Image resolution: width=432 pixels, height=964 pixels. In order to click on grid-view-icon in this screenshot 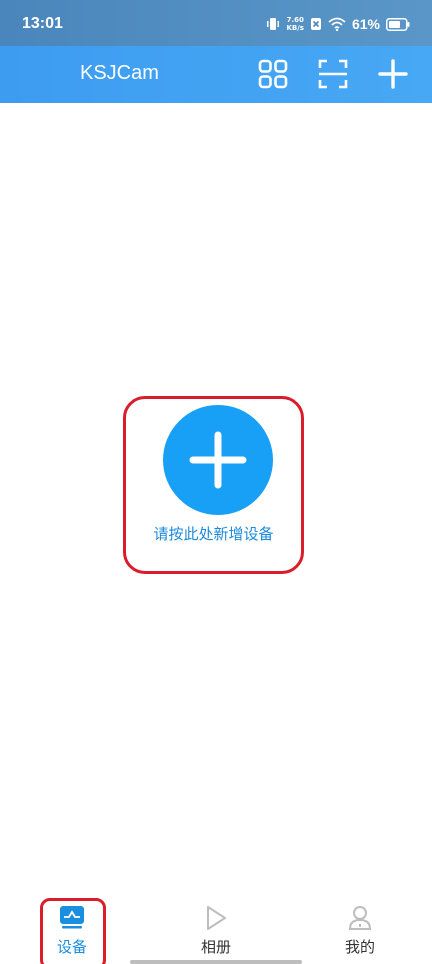, I will do `click(273, 74)`.